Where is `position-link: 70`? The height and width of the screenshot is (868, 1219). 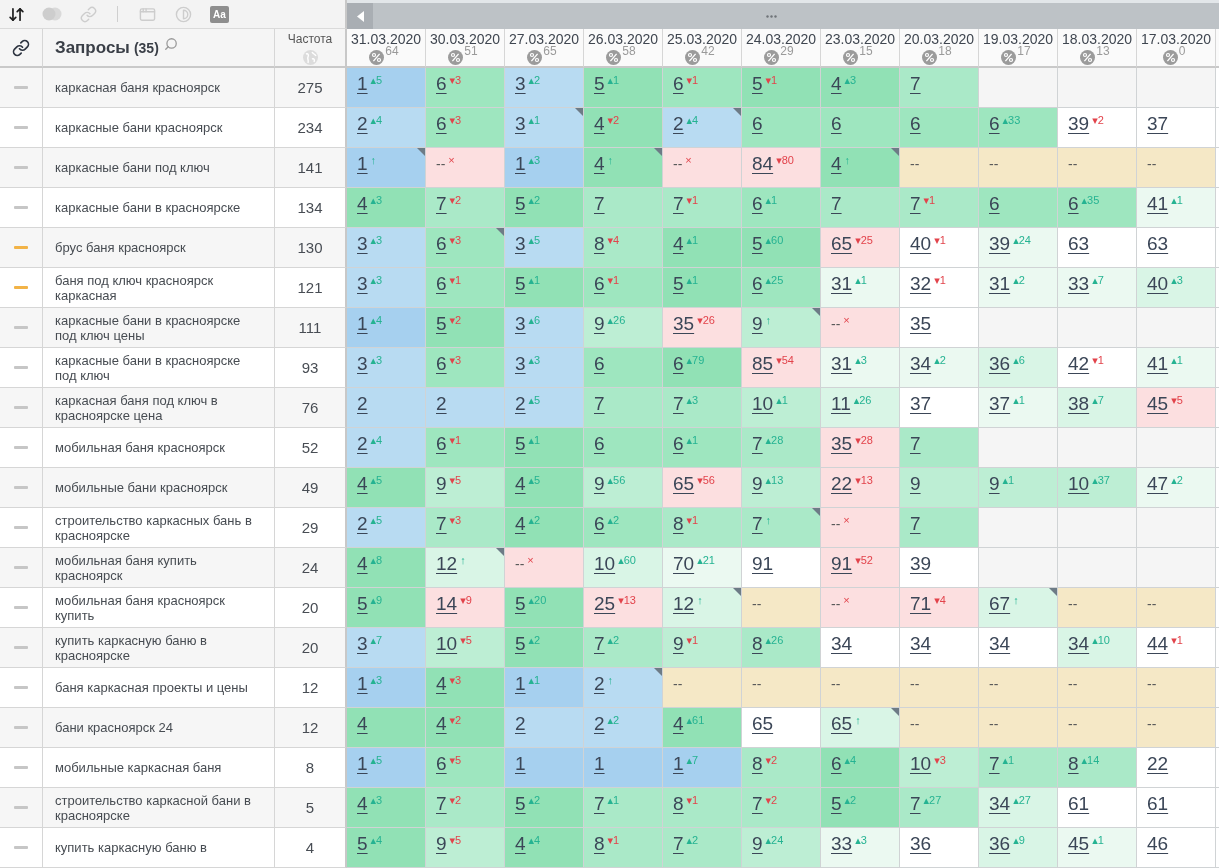
position-link: 70 is located at coordinates (684, 564).